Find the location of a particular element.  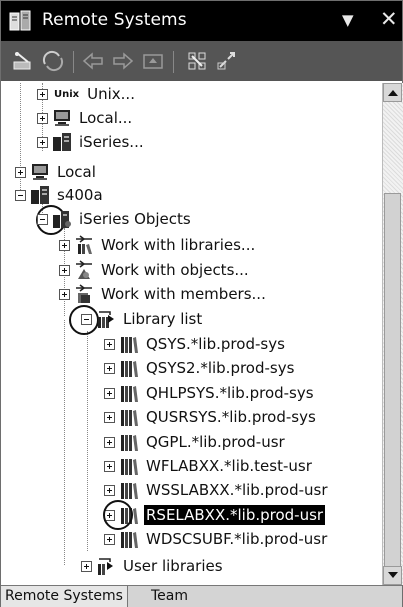

tree-node-library: QGPL.*lib.prod-usr is located at coordinates (195, 442).